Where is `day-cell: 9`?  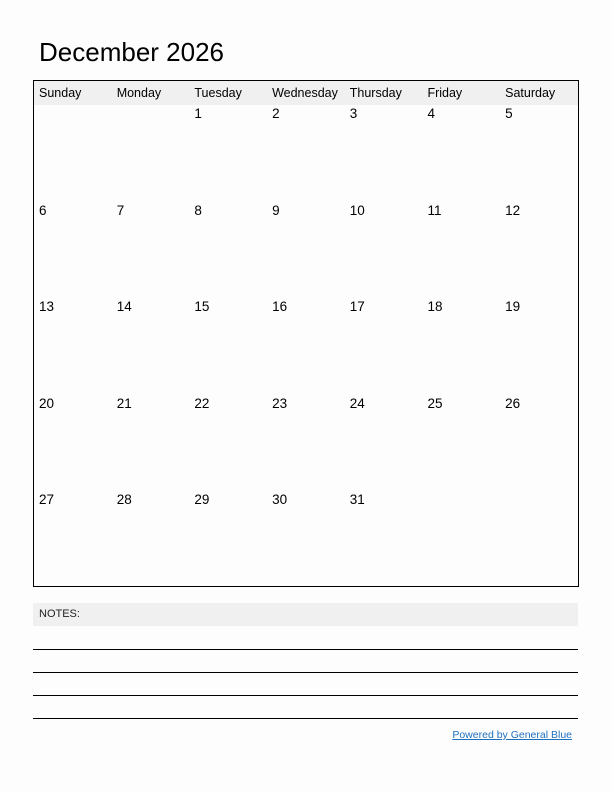 day-cell: 9 is located at coordinates (276, 210).